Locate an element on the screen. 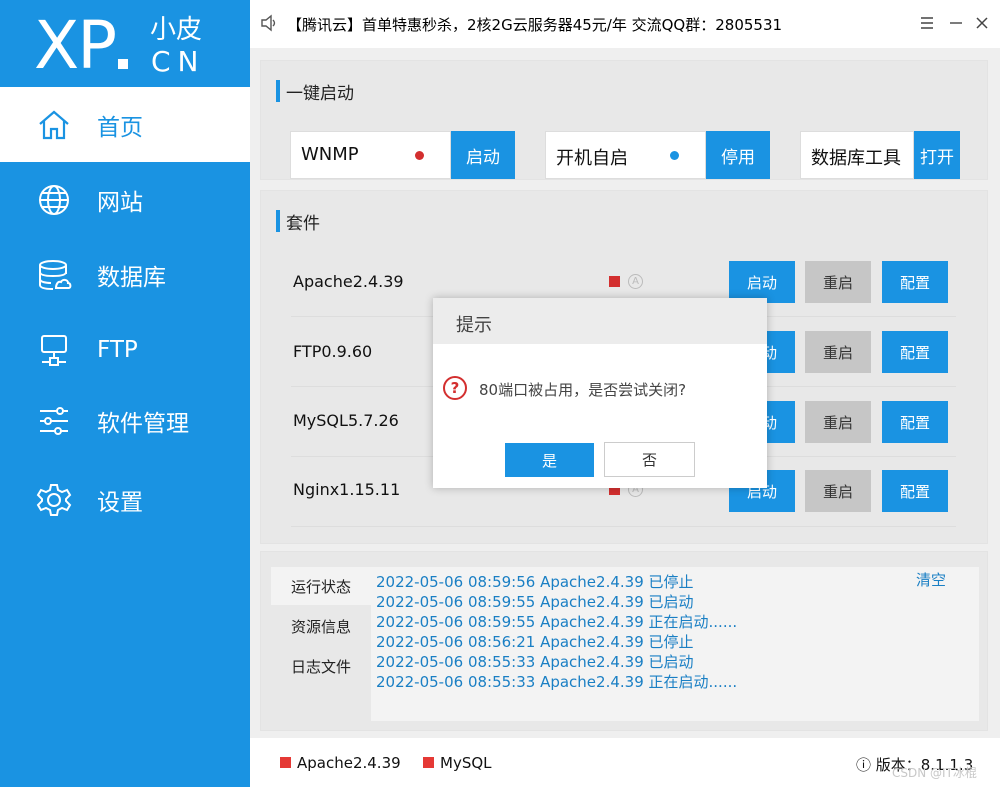 The width and height of the screenshot is (1000, 787). sidebar-item-website: 网站 is located at coordinates (125, 199).